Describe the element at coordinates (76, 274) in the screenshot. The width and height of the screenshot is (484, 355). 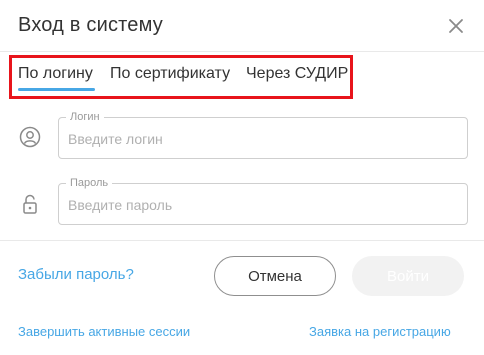
I see `forgot-password-link: Забыли пароль?` at that location.